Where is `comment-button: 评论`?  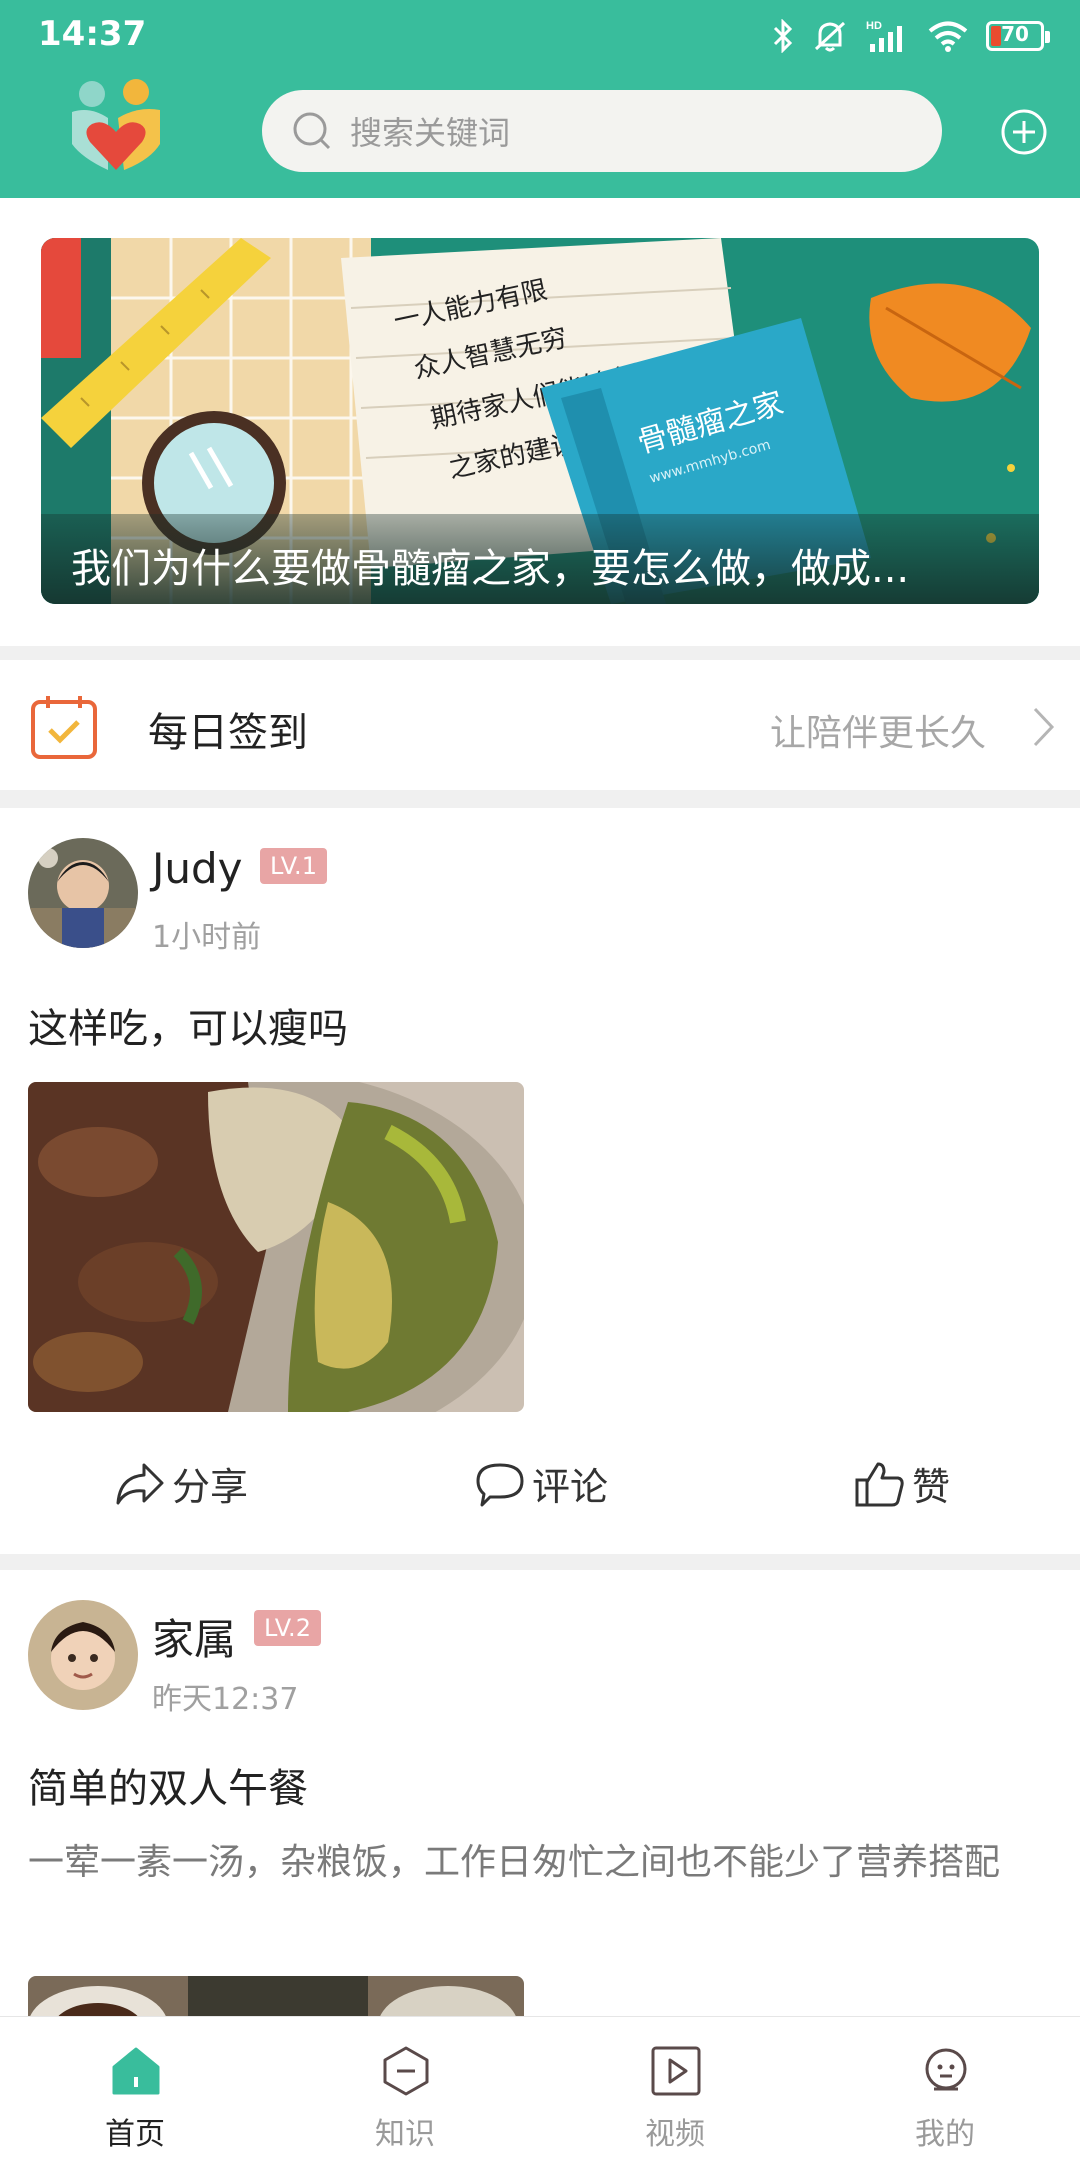
comment-button: 评论 is located at coordinates (541, 1483).